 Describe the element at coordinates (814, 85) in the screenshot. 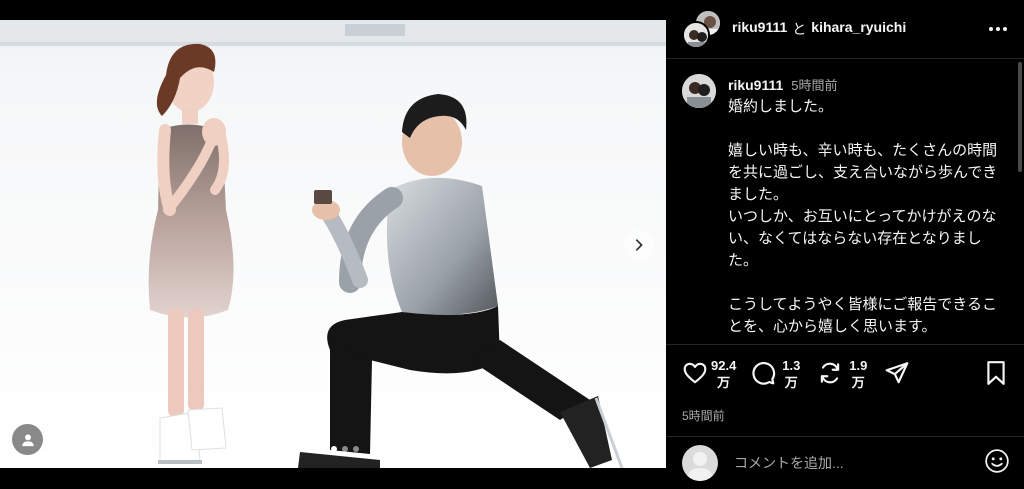

I see `caption-time: 5時間前` at that location.